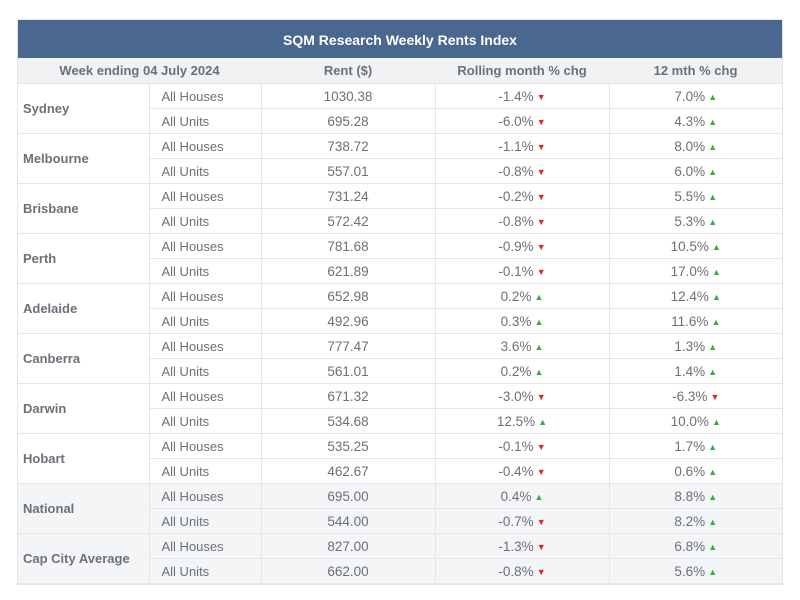 This screenshot has width=800, height=600. Describe the element at coordinates (516, 246) in the screenshot. I see `rolling-month-change-value: -0.9%` at that location.